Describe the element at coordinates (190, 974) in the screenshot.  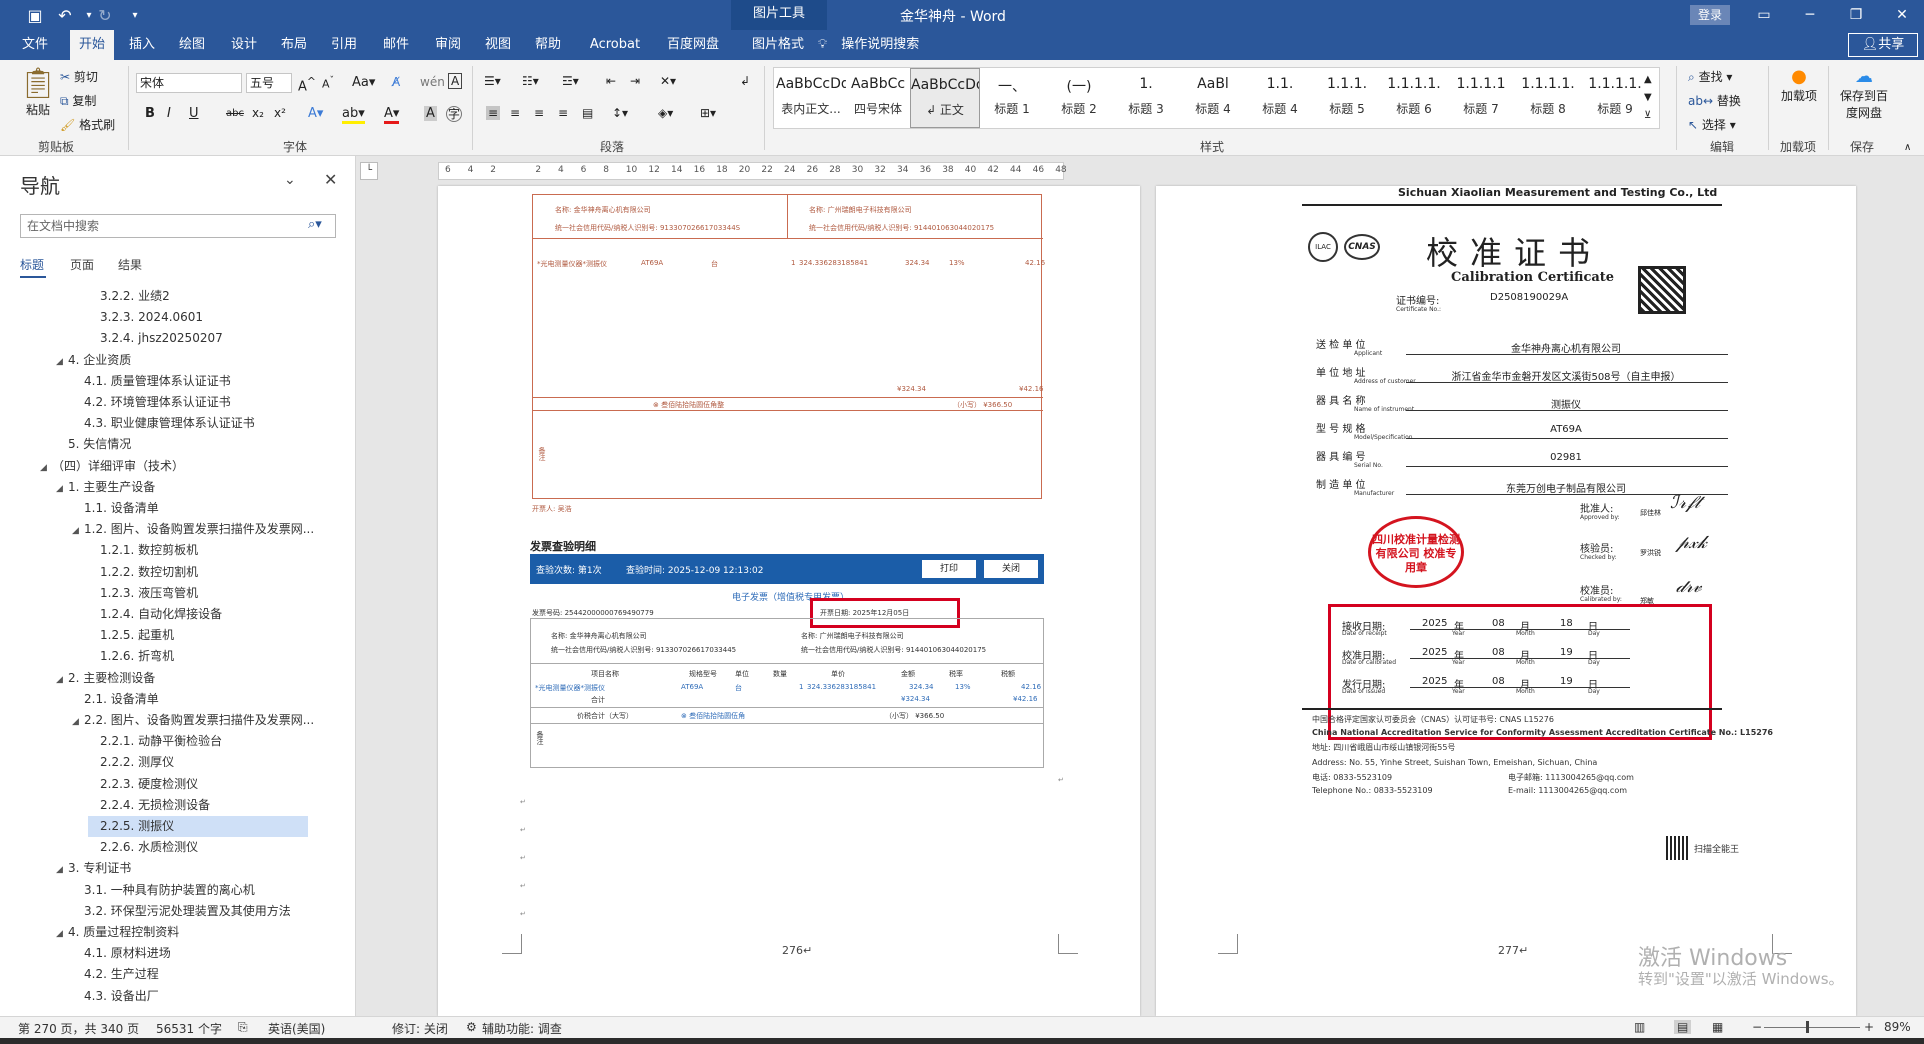
I see `nav-heading-item: 4.2. 生产过程` at that location.